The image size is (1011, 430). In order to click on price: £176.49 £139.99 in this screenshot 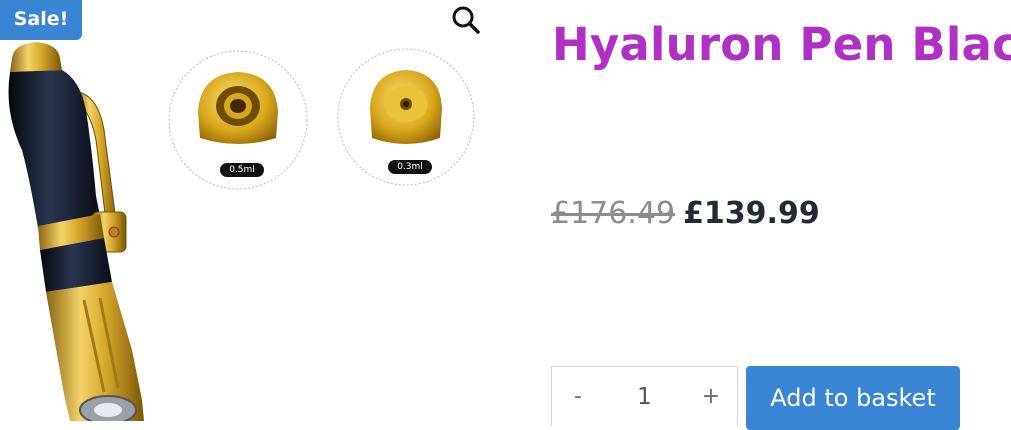, I will do `click(685, 213)`.